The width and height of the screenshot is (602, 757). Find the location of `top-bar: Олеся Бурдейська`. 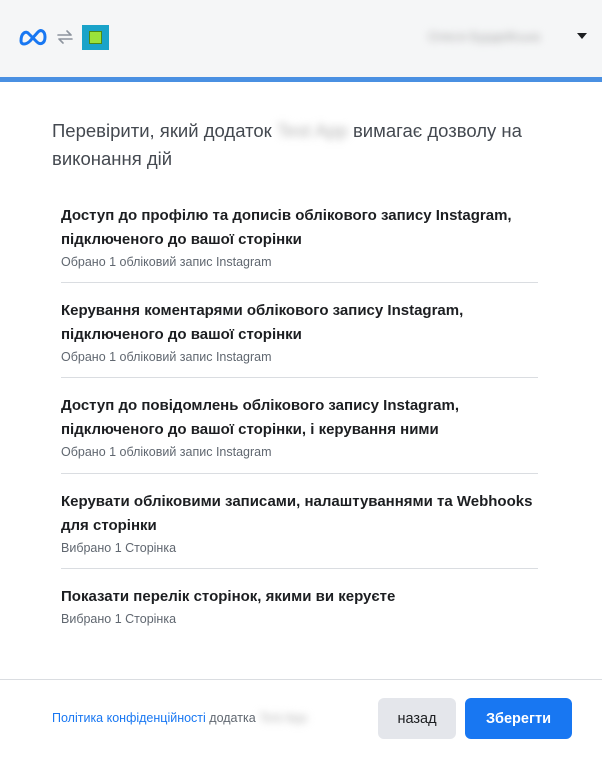

top-bar: Олеся Бурдейська is located at coordinates (301, 38).